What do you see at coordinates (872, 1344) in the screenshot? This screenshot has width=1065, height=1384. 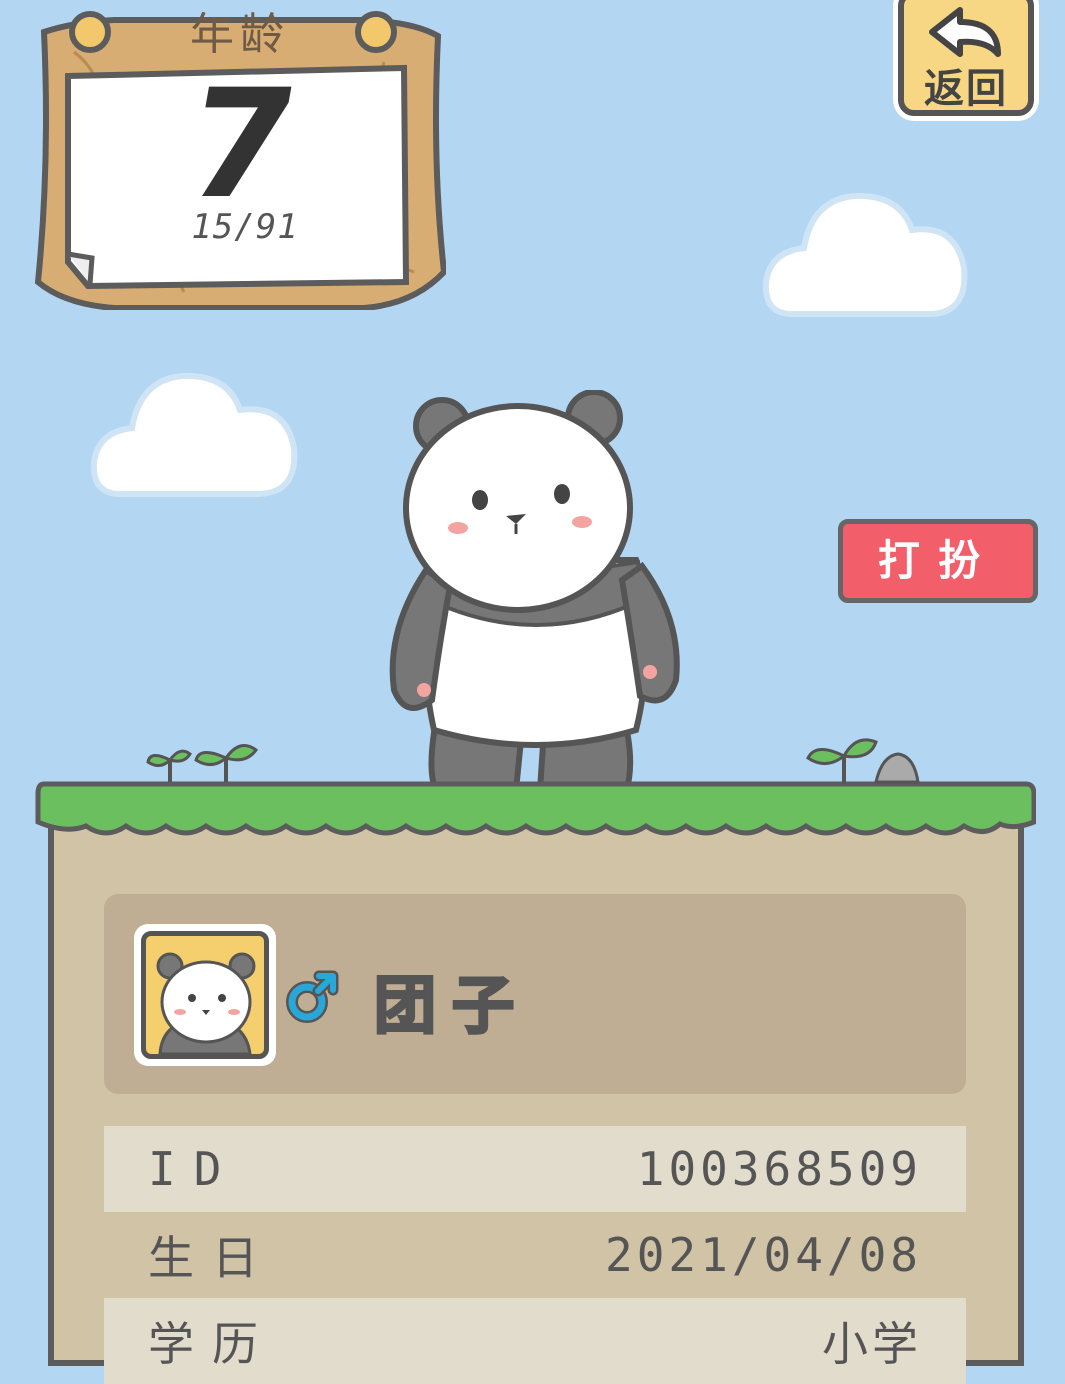 I see `info-value: 小学` at bounding box center [872, 1344].